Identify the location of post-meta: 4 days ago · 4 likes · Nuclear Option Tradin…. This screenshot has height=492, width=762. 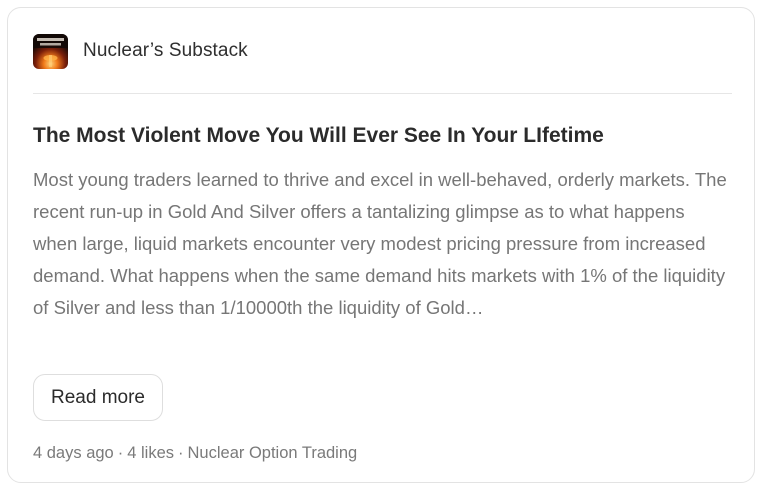
(195, 453).